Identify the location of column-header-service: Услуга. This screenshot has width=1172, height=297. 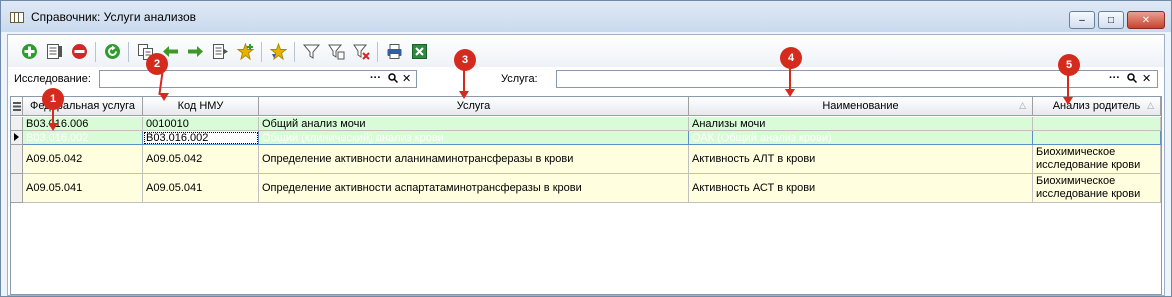
(474, 106).